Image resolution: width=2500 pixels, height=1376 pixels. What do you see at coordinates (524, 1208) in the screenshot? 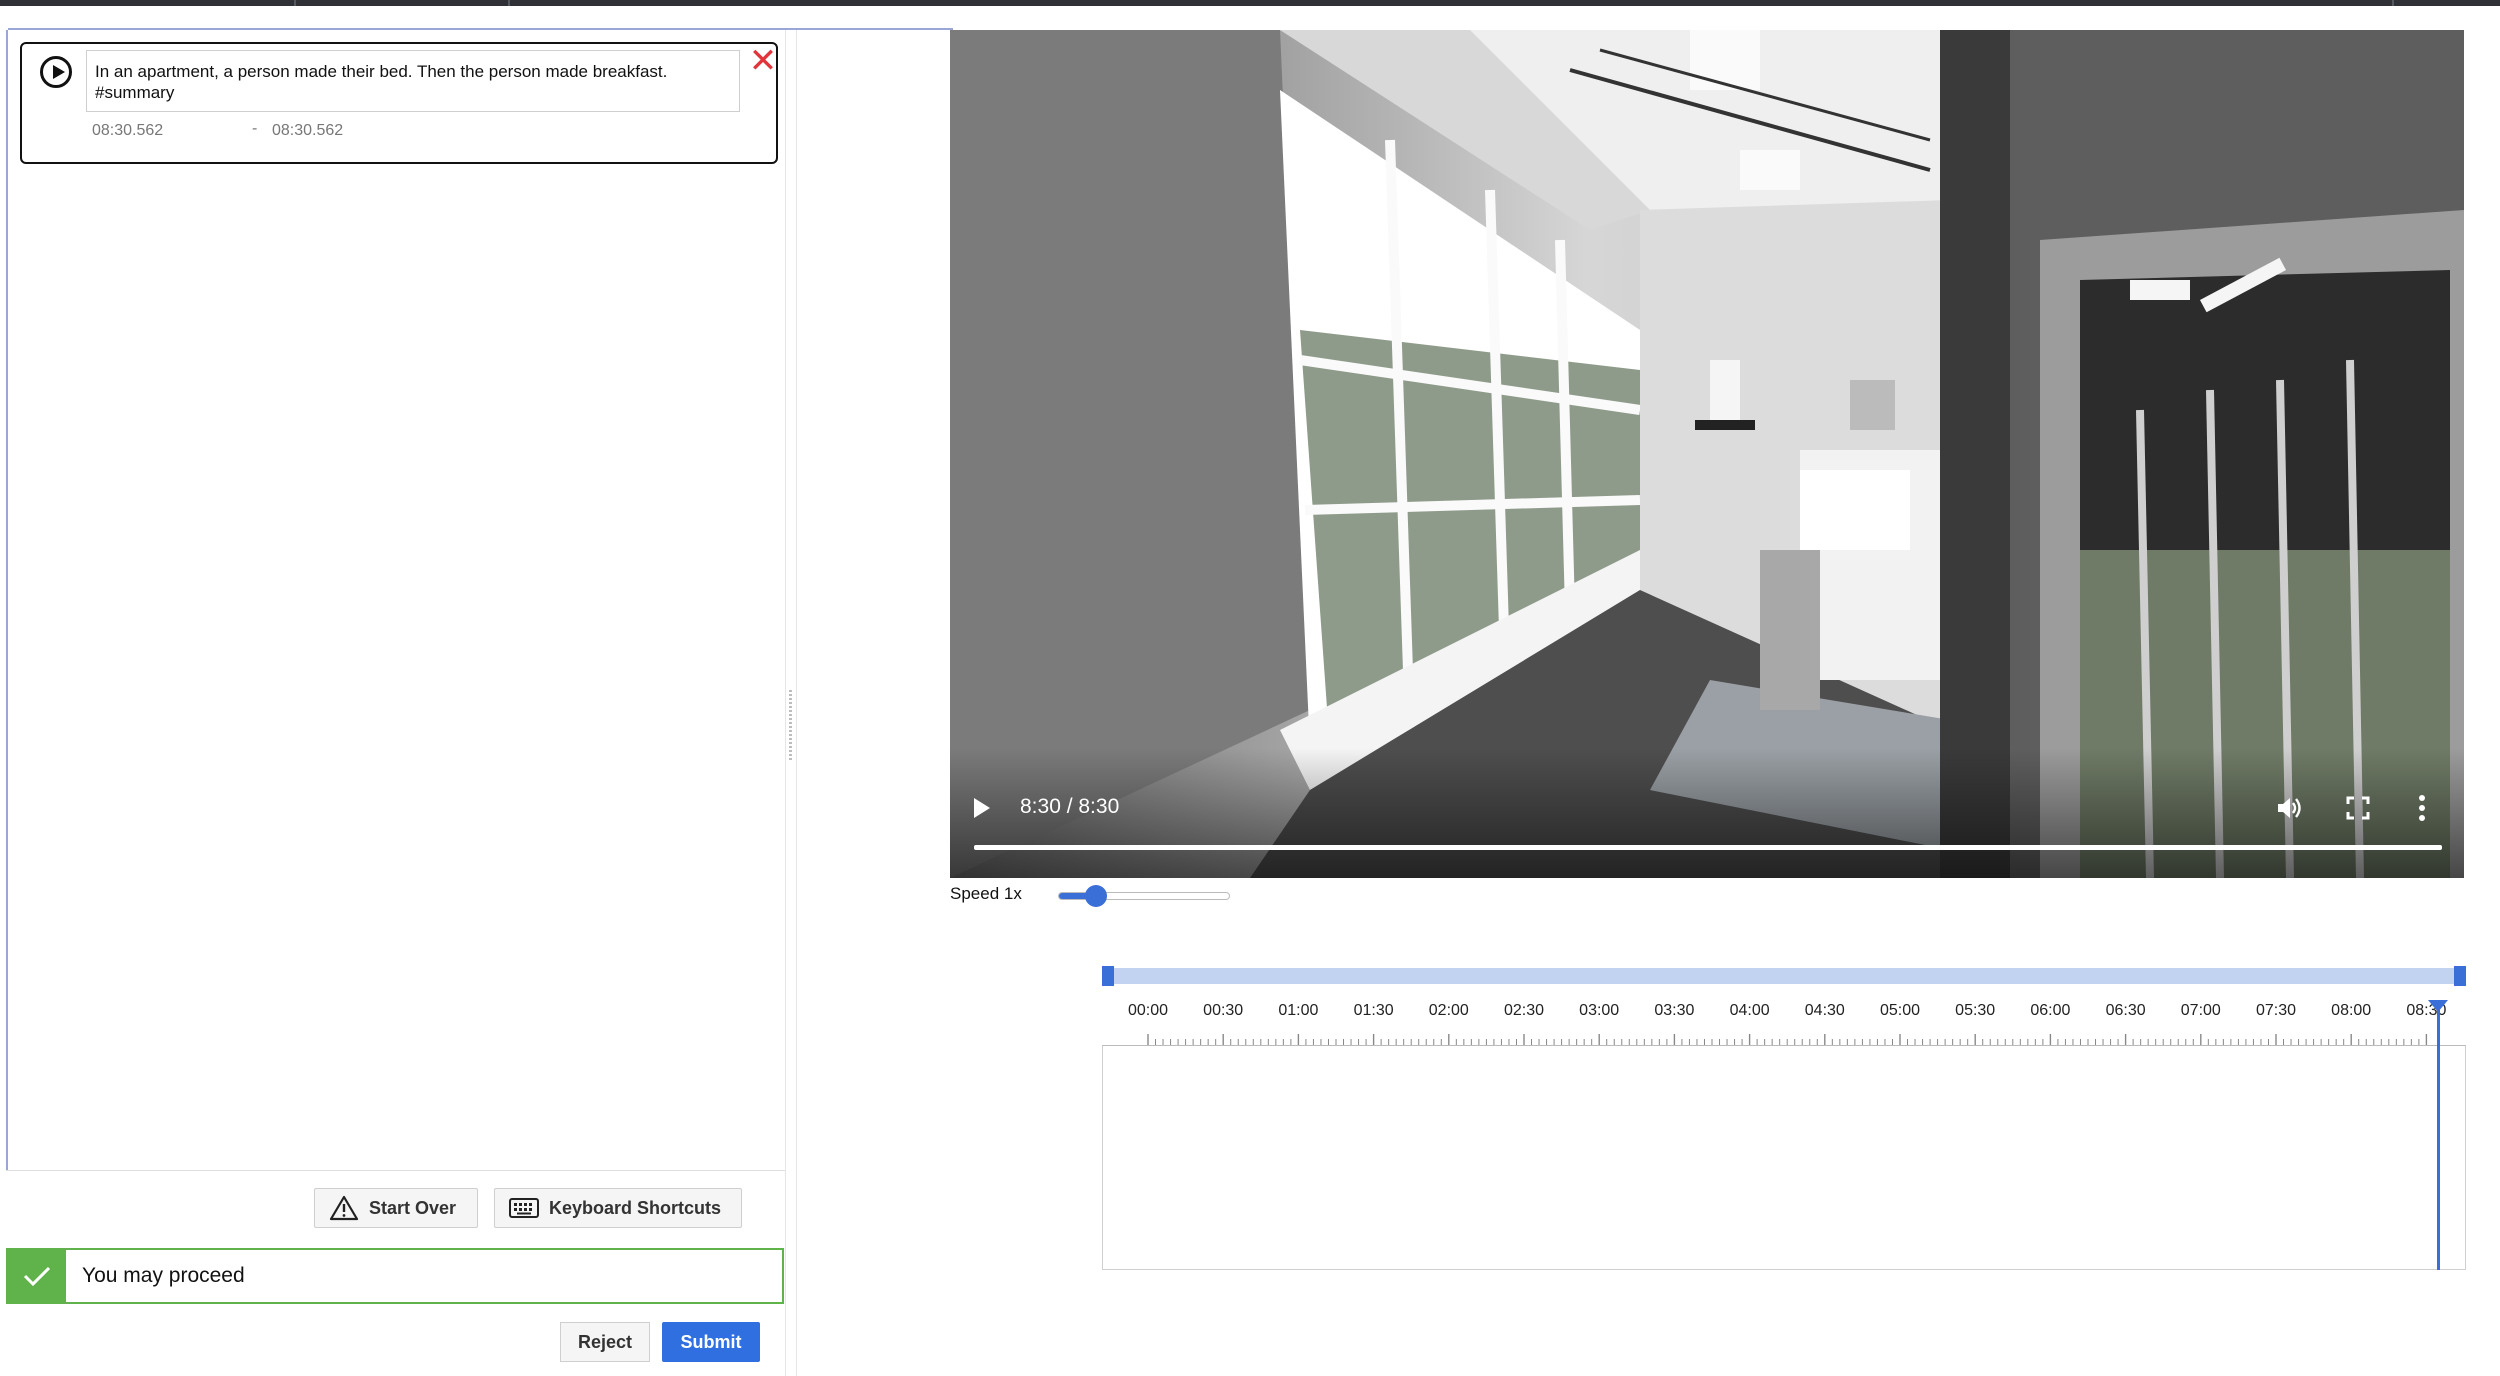
I see `keyboard-icon` at bounding box center [524, 1208].